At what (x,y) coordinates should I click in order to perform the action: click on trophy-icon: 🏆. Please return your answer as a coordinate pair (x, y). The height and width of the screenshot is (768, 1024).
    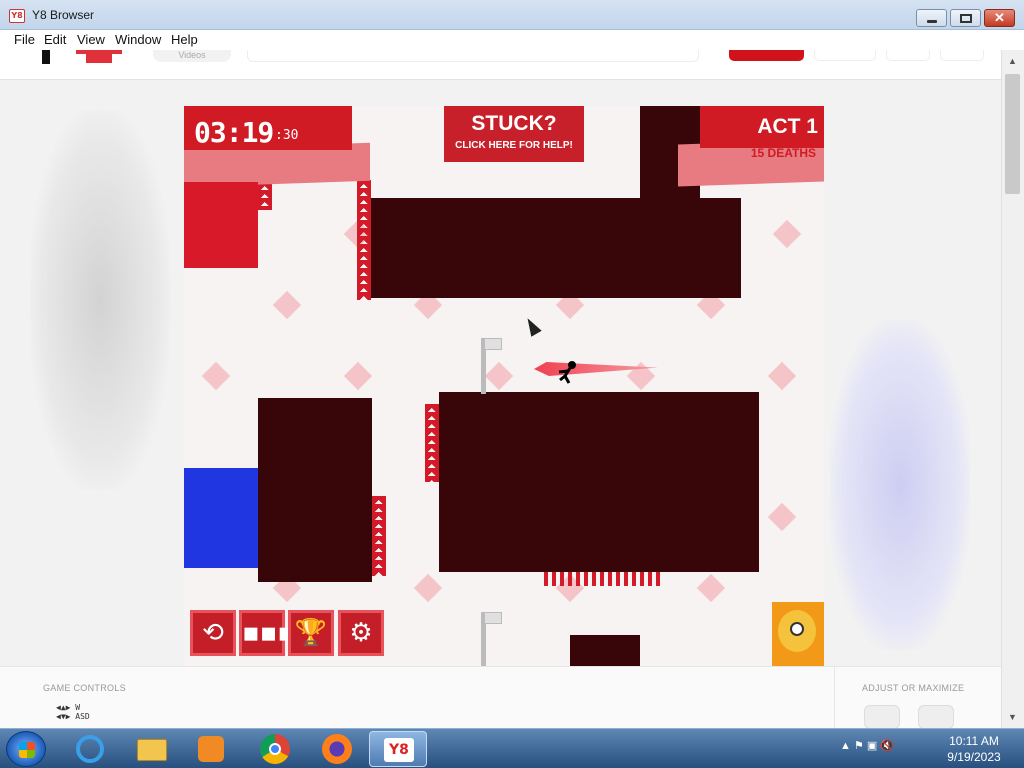
    Looking at the image, I should click on (311, 633).